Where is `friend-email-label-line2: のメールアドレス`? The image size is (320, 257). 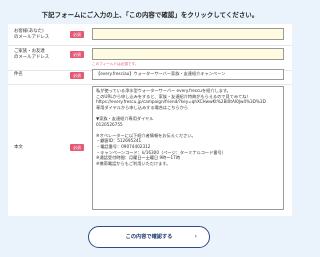 friend-email-label-line2: のメールアドレス is located at coordinates (32, 57).